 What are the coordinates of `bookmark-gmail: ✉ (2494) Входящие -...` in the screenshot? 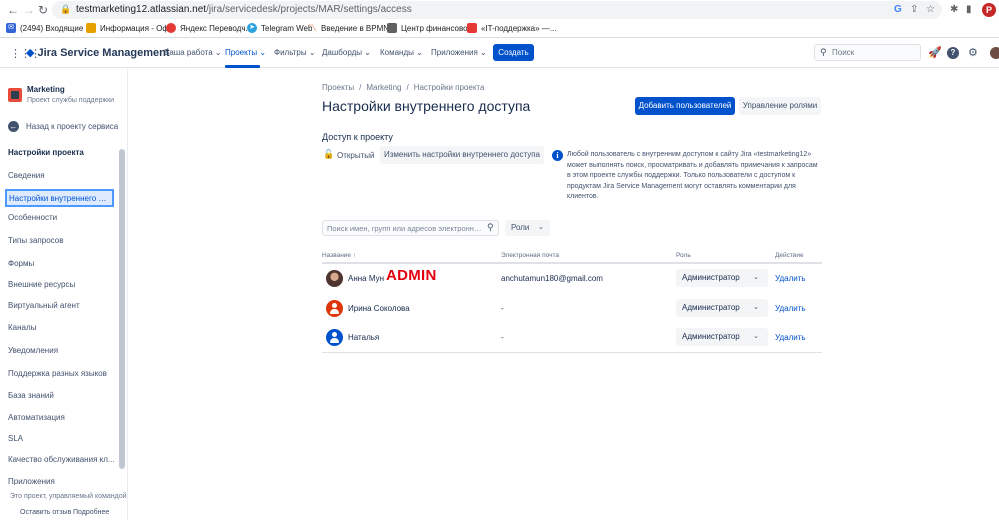 It's located at (50, 28).